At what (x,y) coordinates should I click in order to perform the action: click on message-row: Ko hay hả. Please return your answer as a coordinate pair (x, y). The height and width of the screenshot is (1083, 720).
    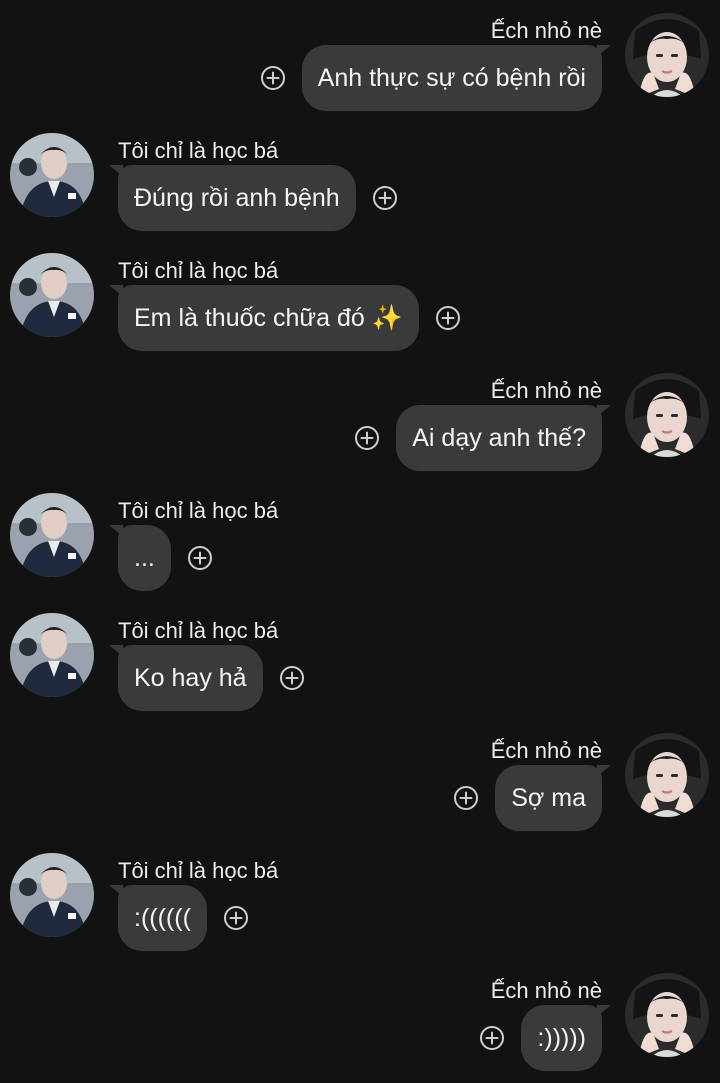
    Looking at the image, I should click on (207, 678).